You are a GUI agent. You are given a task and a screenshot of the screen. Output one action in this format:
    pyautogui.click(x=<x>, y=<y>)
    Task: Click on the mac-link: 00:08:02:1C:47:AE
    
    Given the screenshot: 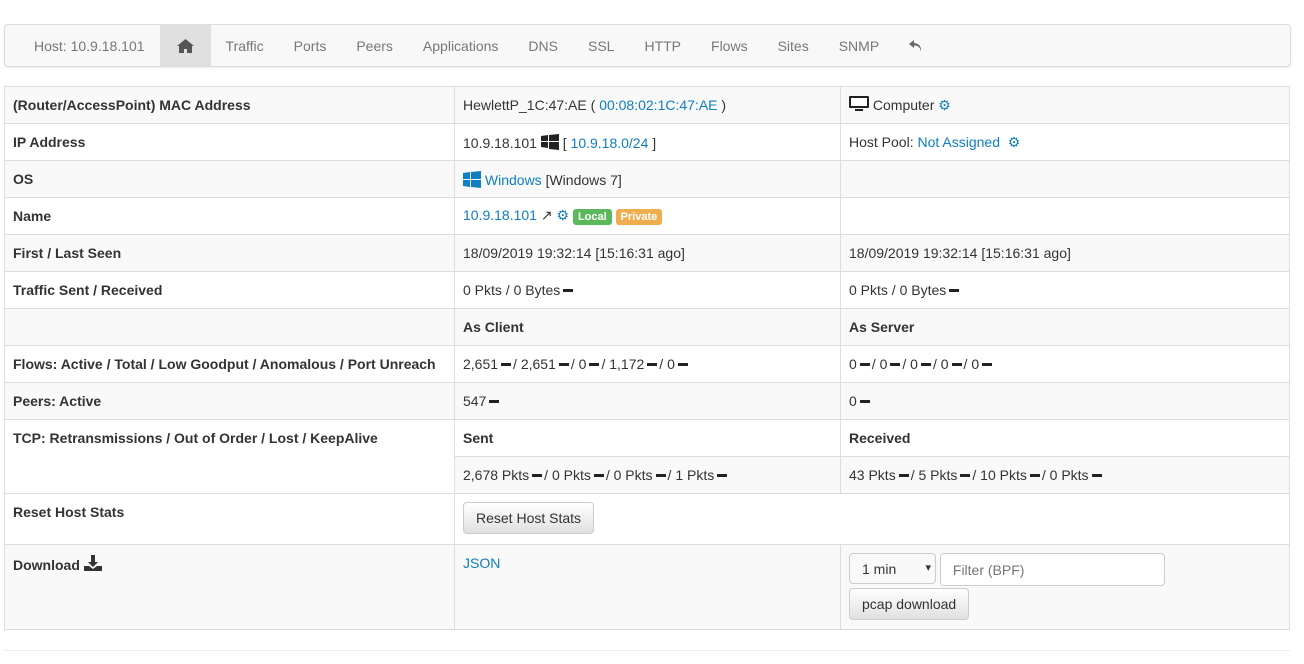 What is the action you would take?
    pyautogui.click(x=658, y=105)
    